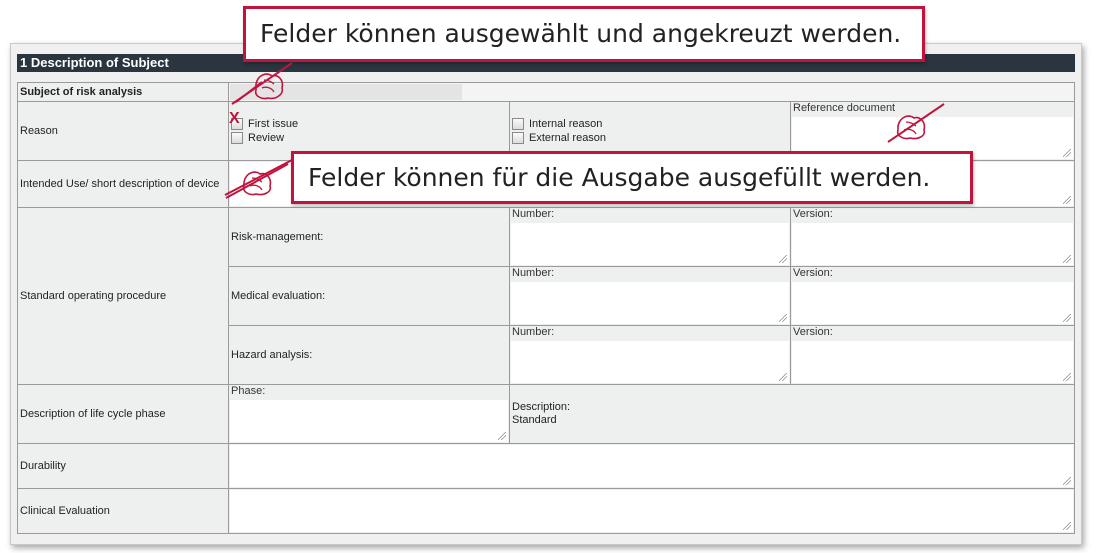 The height and width of the screenshot is (553, 1100). Describe the element at coordinates (258, 129) in the screenshot. I see `callout-connectors` at that location.